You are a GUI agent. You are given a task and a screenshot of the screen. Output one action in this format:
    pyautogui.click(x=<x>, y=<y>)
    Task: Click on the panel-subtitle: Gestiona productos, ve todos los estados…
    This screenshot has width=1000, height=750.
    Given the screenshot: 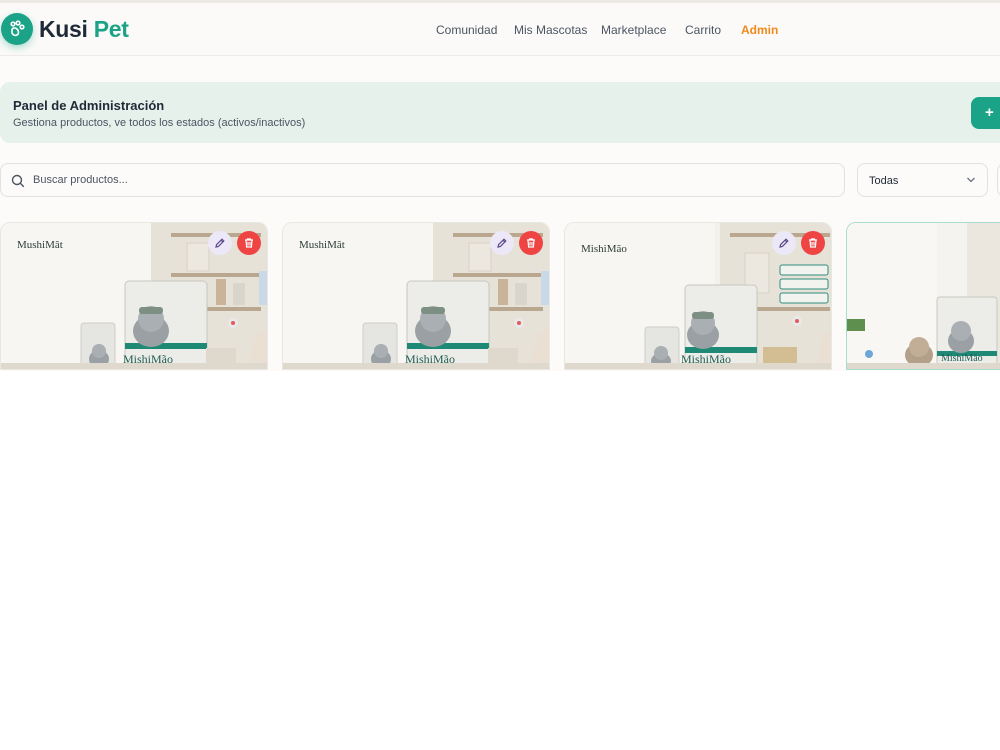 What is the action you would take?
    pyautogui.click(x=159, y=123)
    